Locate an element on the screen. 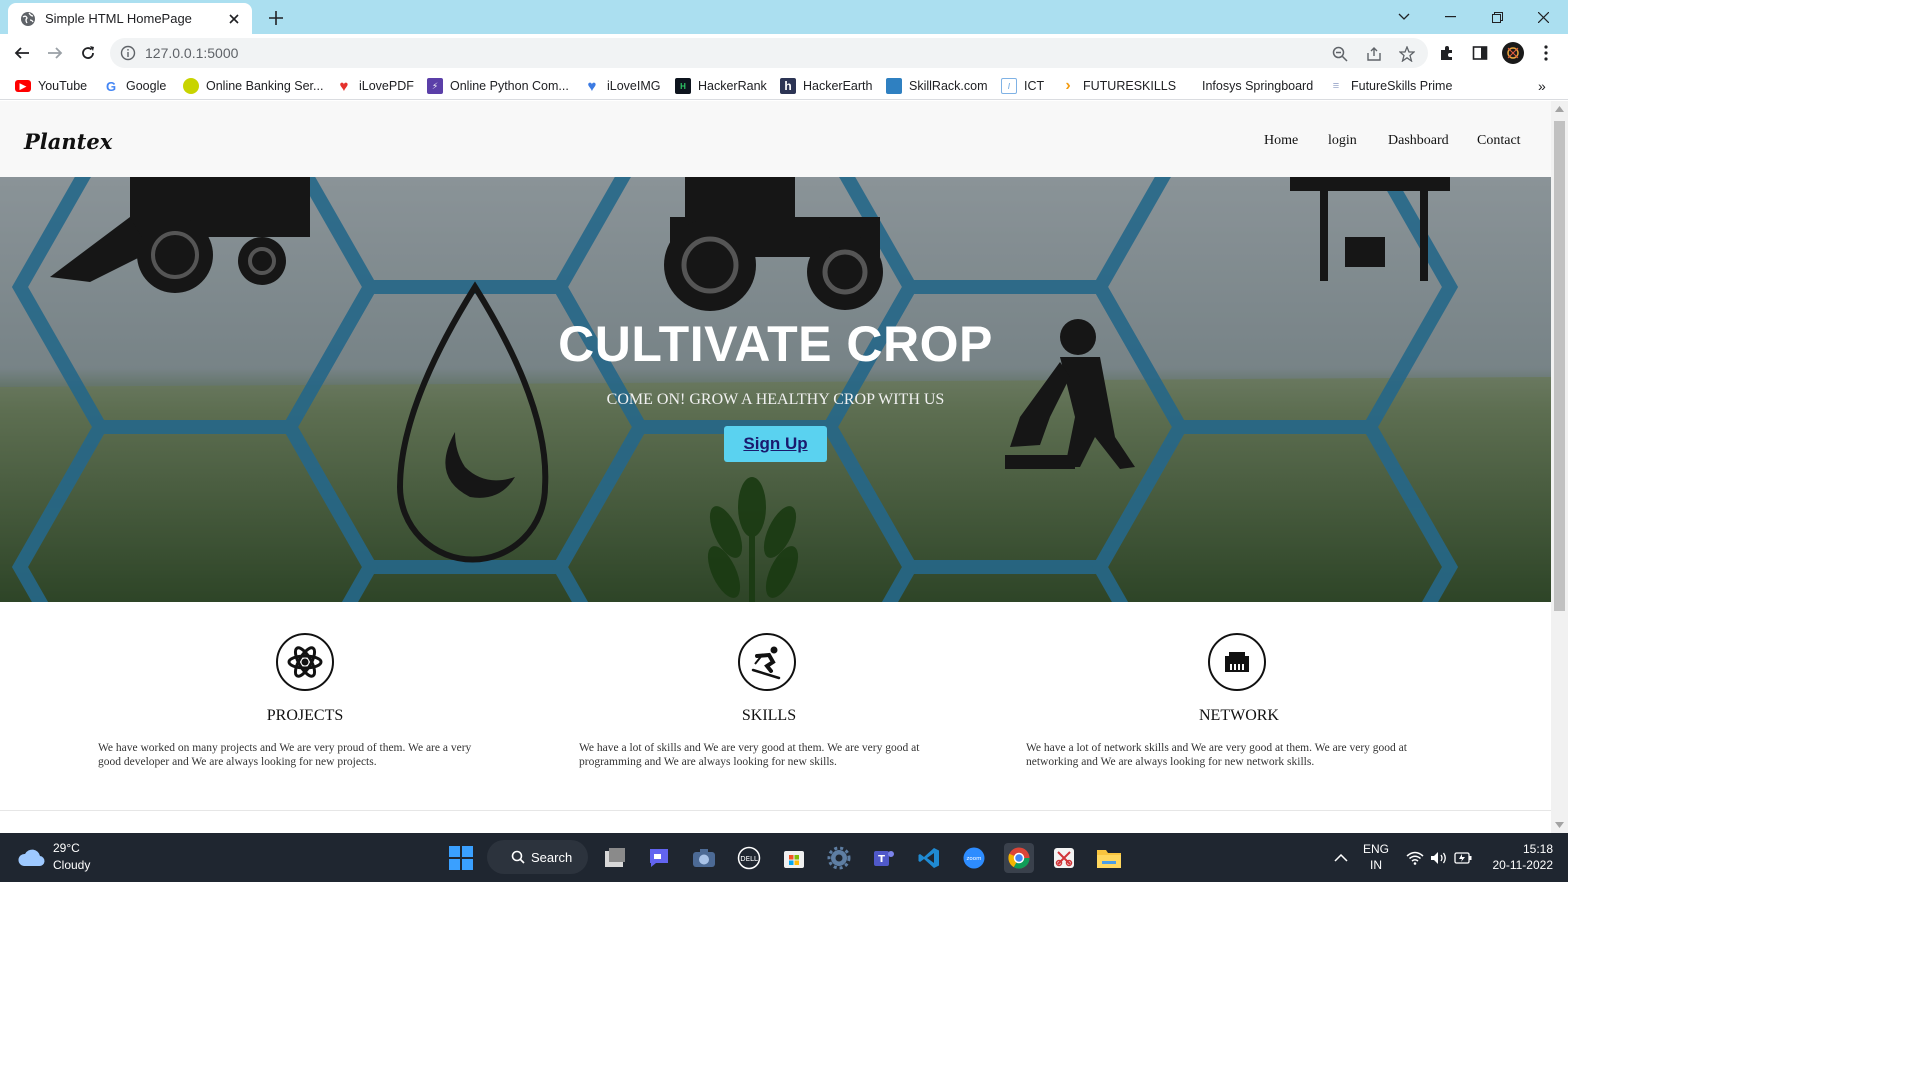 The image size is (1920, 1080). bookmark-label: Infosys Springboard is located at coordinates (1258, 86).